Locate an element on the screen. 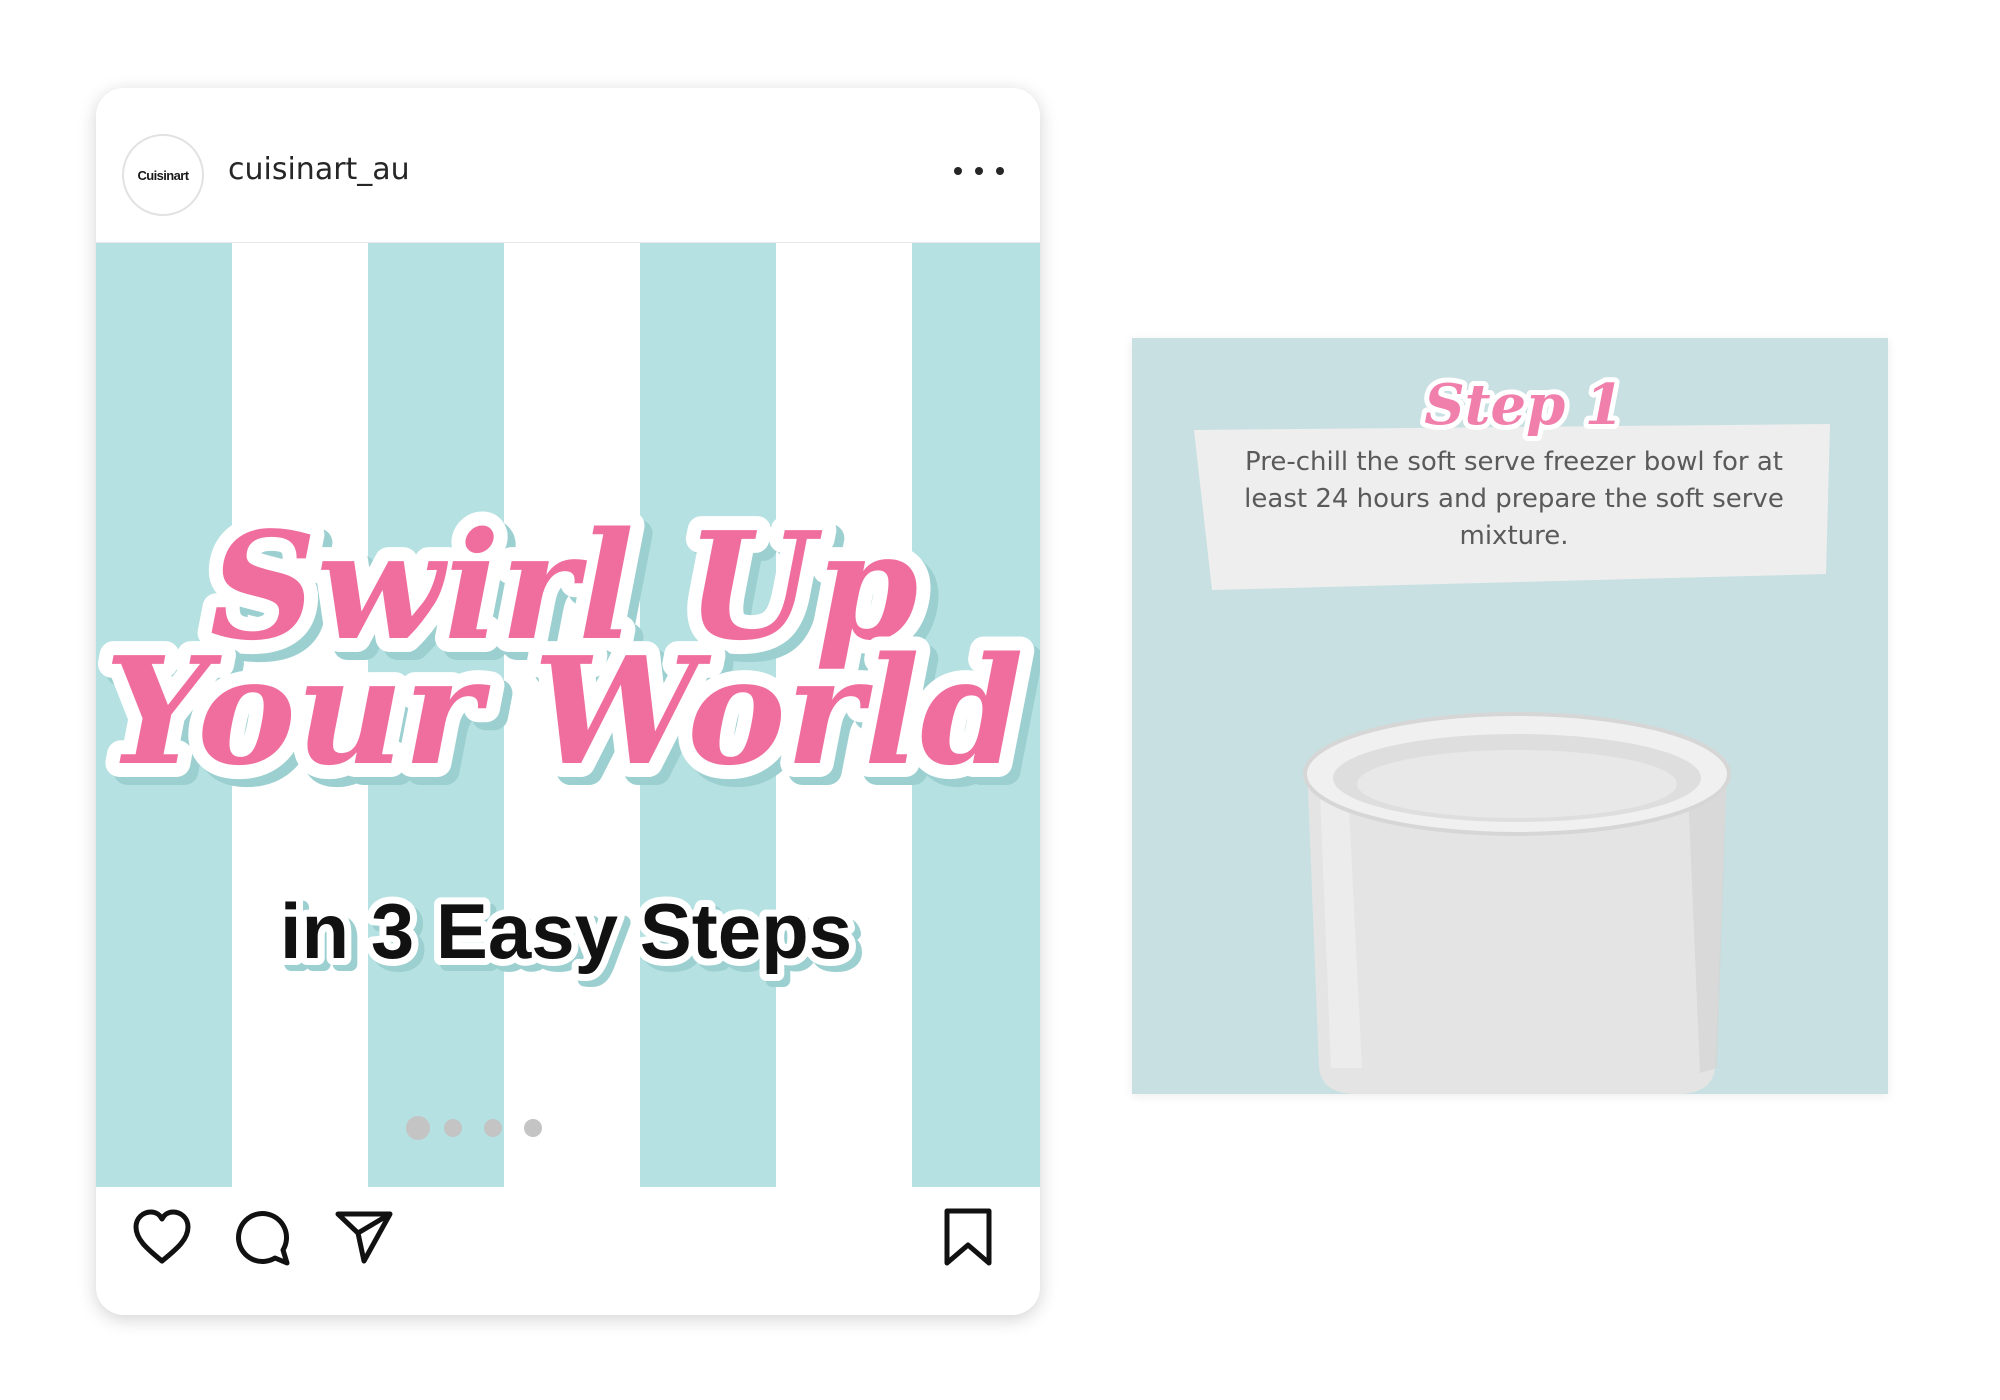  post-header: Cuisinart cuisinart_au is located at coordinates (568, 165).